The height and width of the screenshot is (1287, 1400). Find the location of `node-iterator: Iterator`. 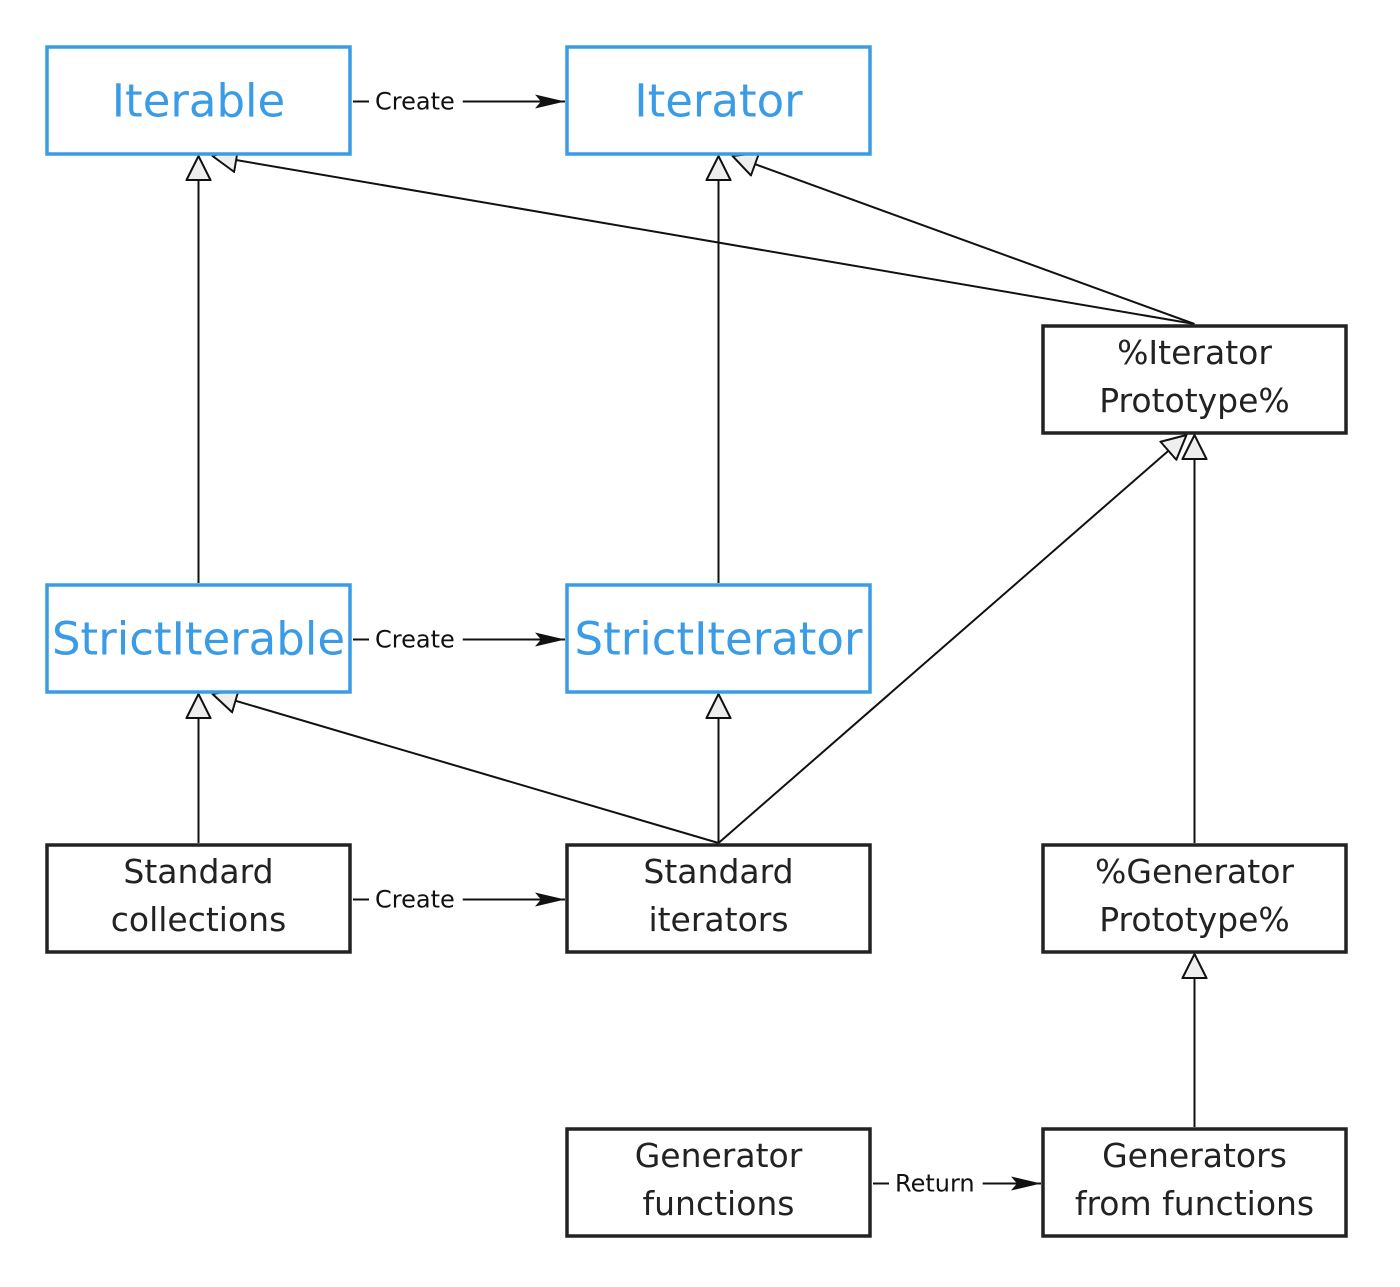

node-iterator: Iterator is located at coordinates (718, 100).